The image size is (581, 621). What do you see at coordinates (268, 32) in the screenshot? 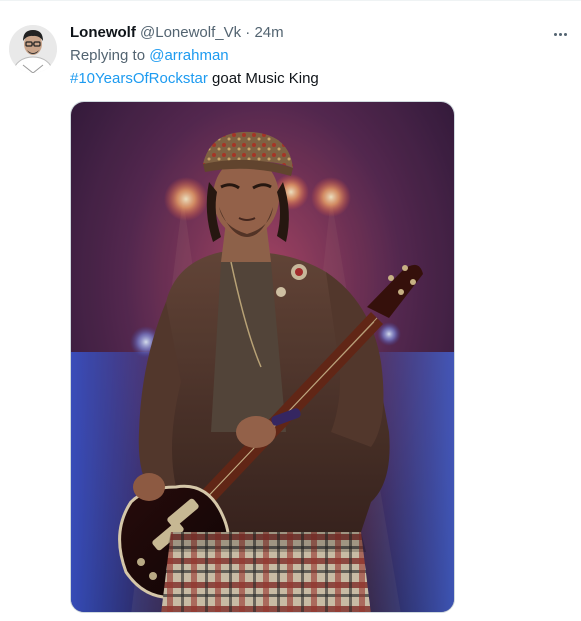
I see `timestamp: 24m` at bounding box center [268, 32].